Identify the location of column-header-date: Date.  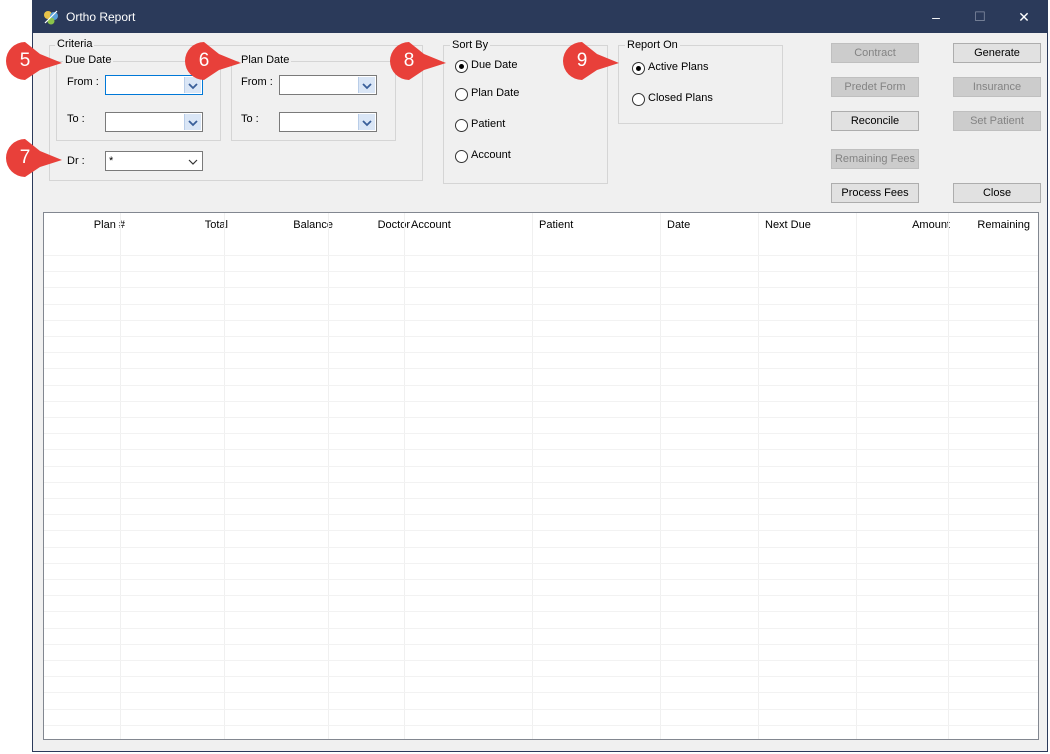
(678, 225).